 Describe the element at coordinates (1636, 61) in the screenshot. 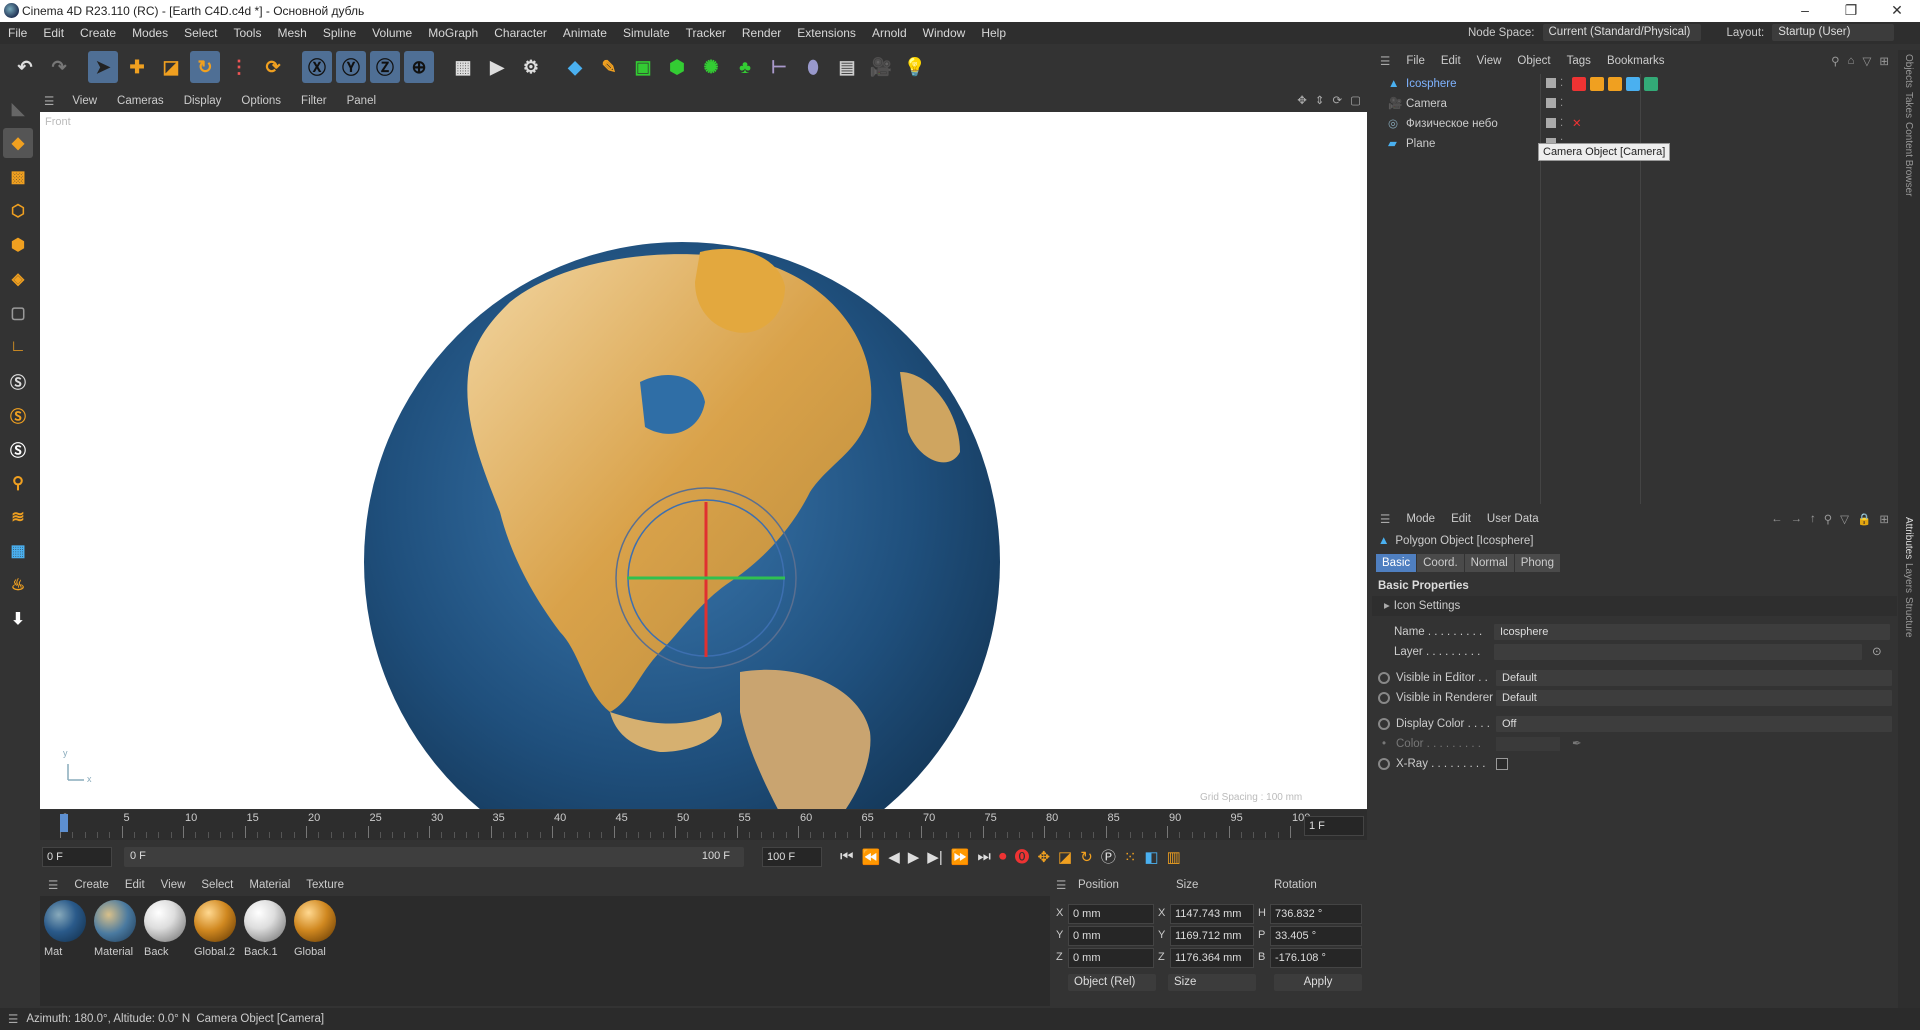

I see `object-menu-bookmarks: Bookmarks` at that location.